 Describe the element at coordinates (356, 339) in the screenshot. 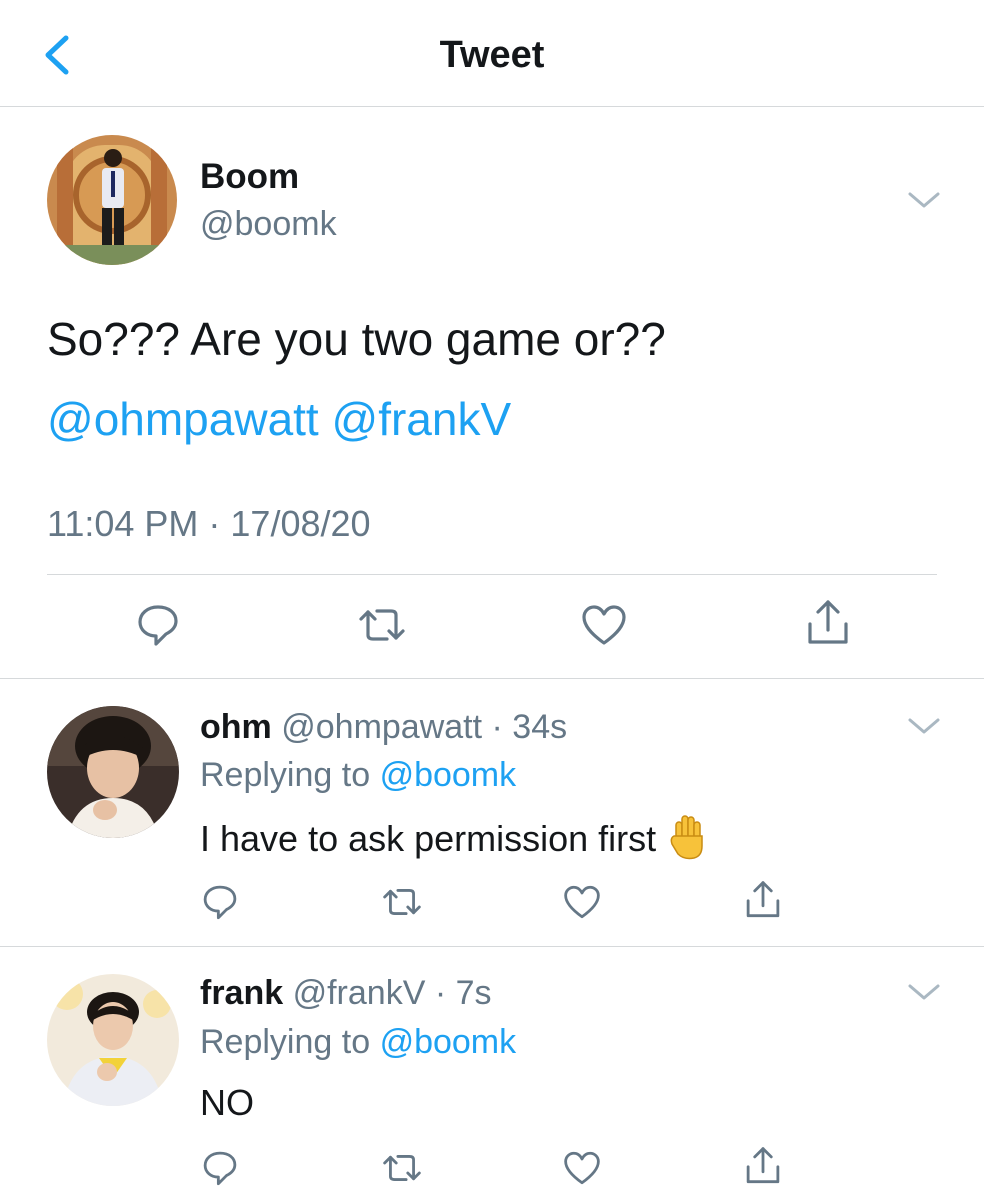

I see `tweet-text: So??? Are you two game or??` at that location.